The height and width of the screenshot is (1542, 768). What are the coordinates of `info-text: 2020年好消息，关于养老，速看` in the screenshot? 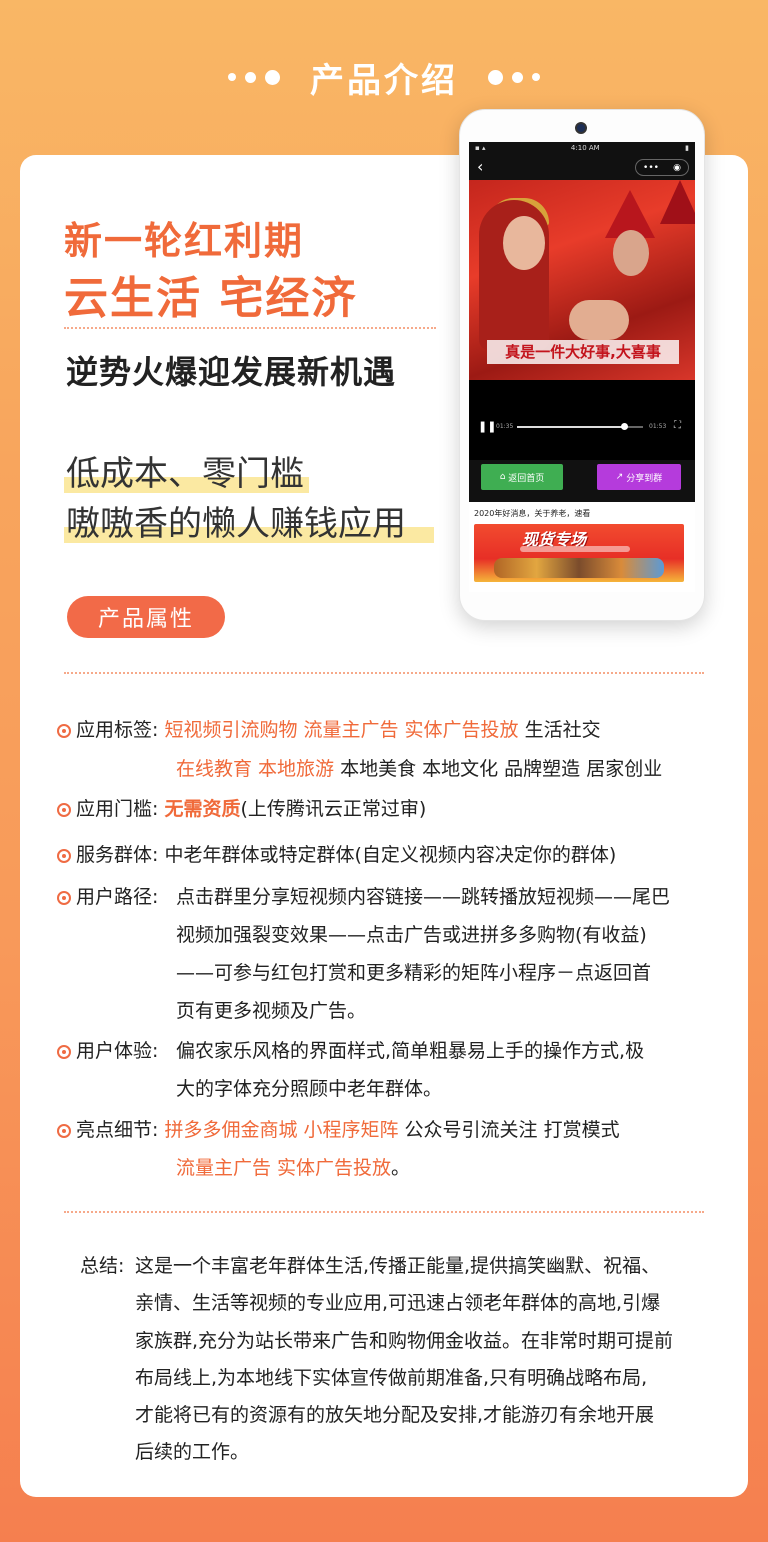 It's located at (532, 513).